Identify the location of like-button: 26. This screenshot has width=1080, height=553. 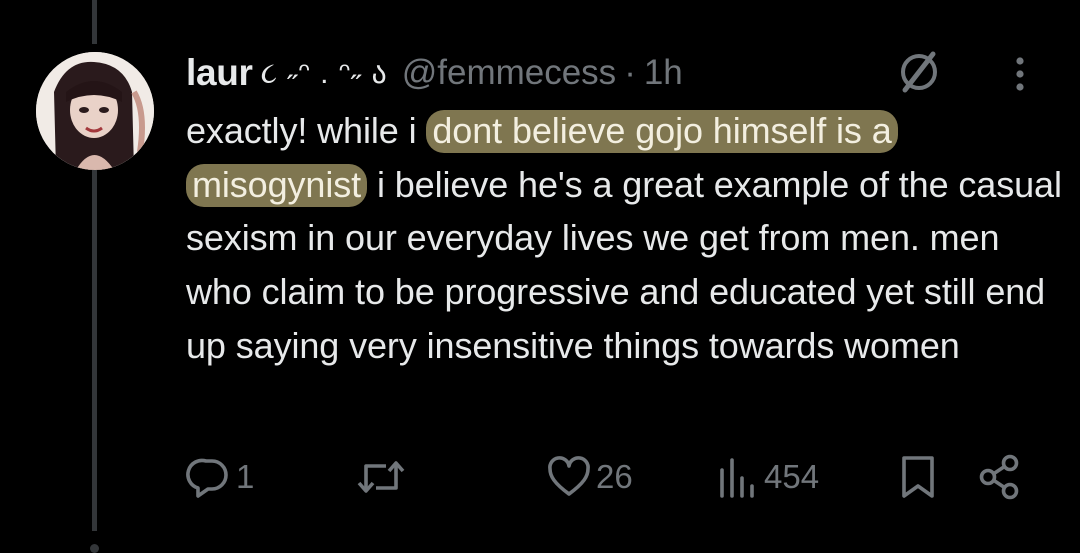
(589, 477).